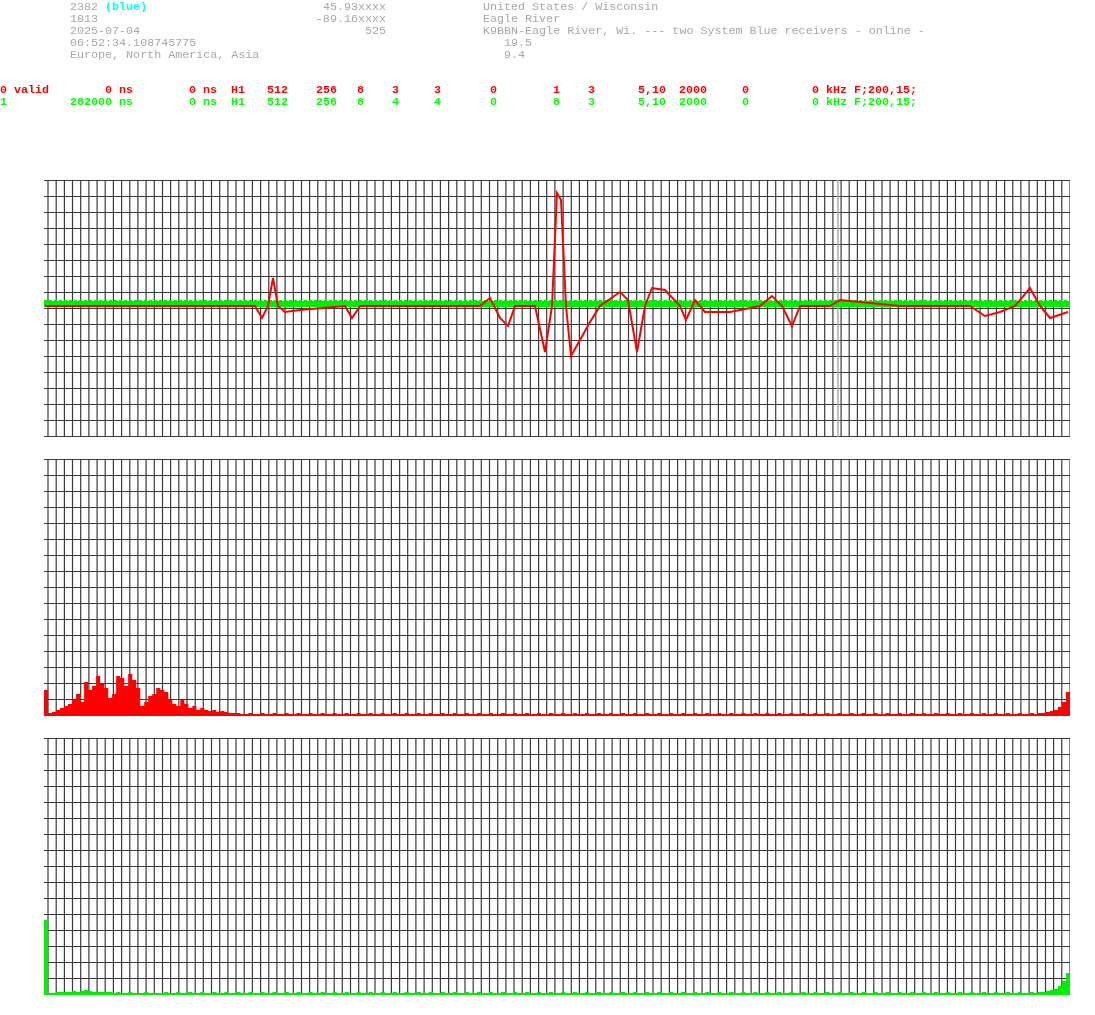 The width and height of the screenshot is (1095, 1015). I want to click on table-cell-text: 0 valid, so click(25, 90).